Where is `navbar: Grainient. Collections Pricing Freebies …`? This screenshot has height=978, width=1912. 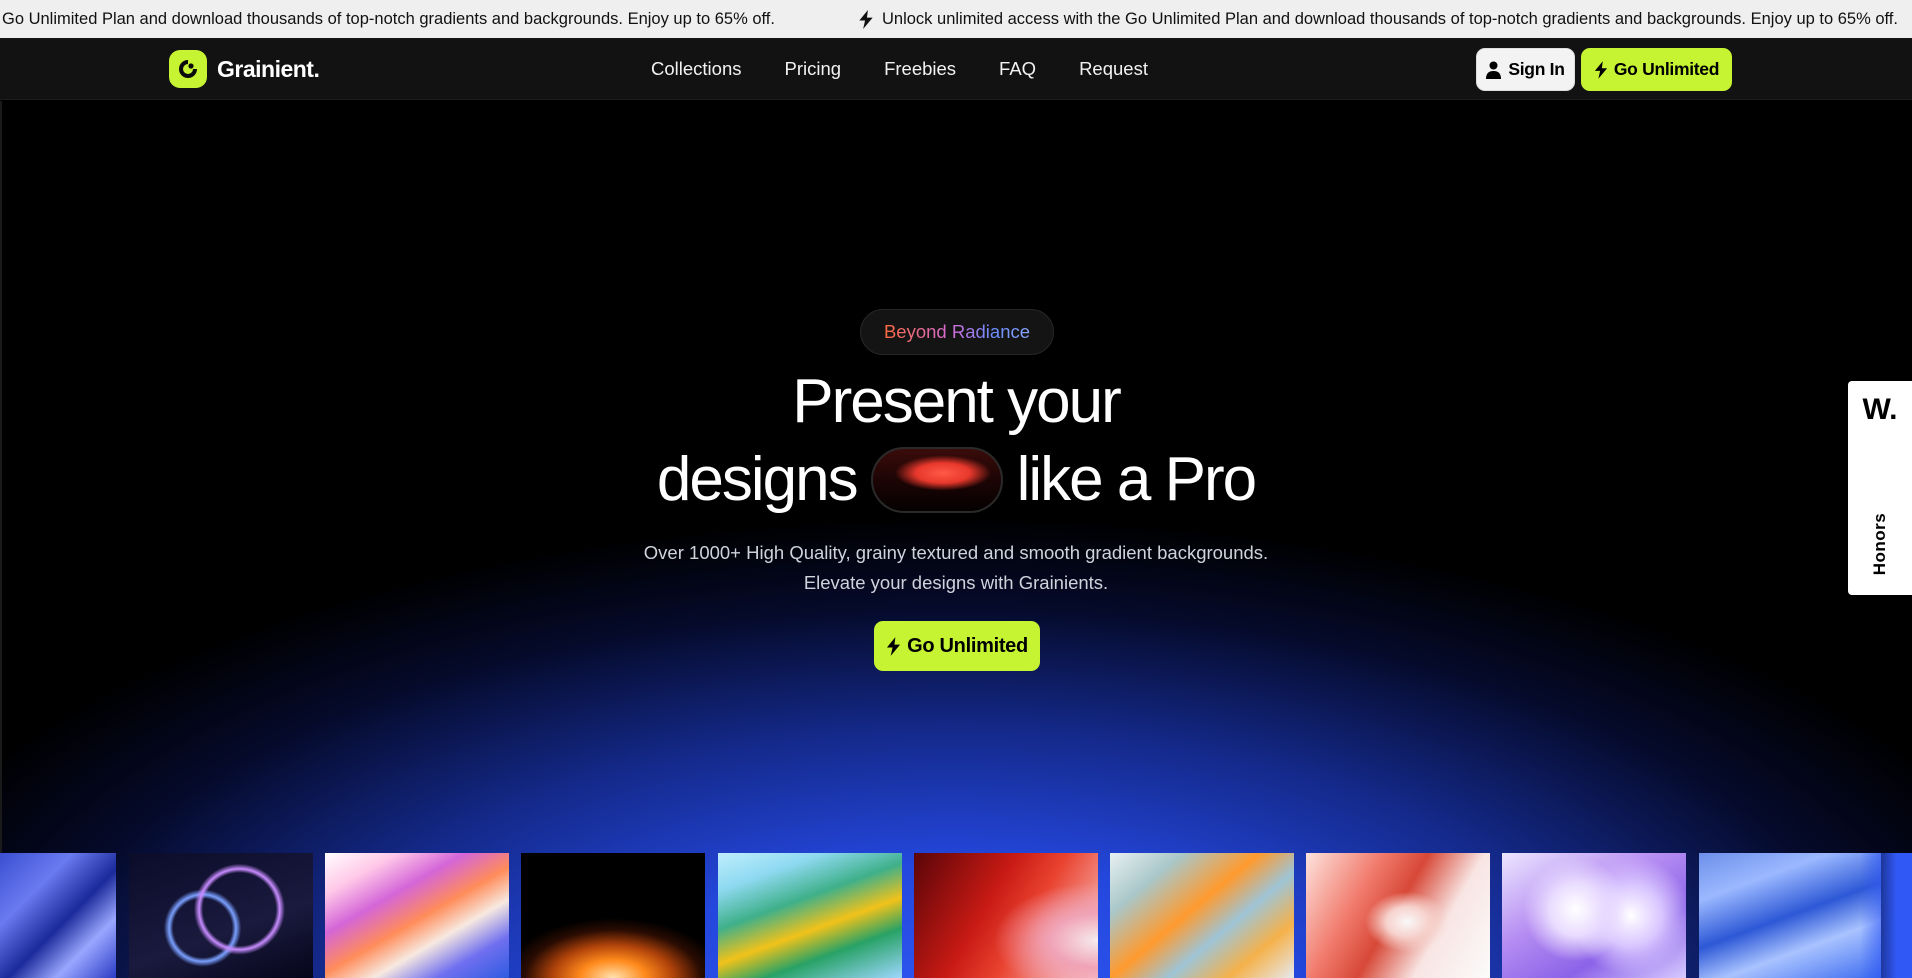
navbar: Grainient. Collections Pricing Freebies … is located at coordinates (956, 69).